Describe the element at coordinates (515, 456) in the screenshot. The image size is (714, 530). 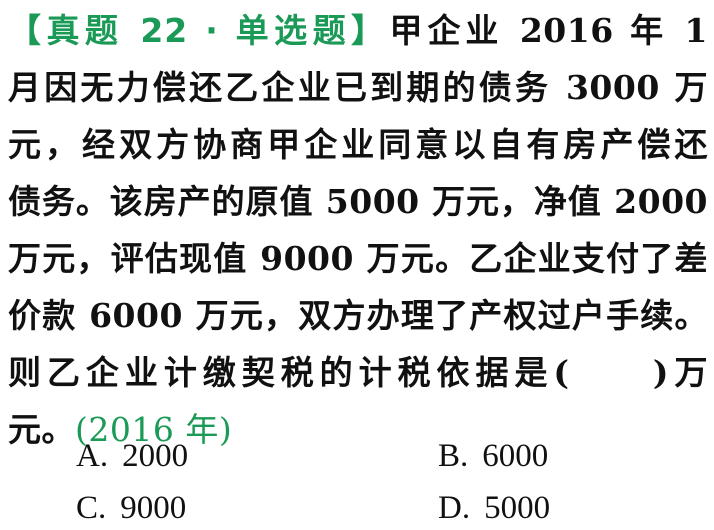
I see `option-b-value: 6000` at that location.